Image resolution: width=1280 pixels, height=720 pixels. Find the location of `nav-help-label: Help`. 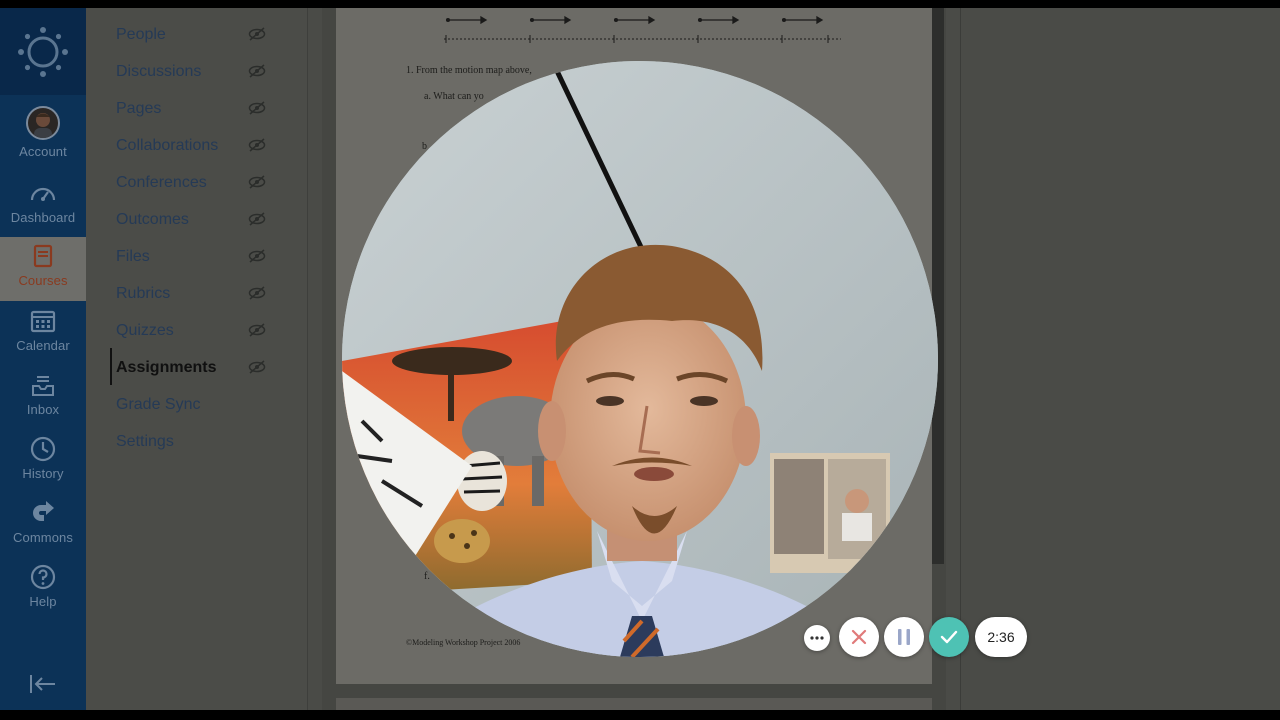

nav-help-label: Help is located at coordinates (43, 601).